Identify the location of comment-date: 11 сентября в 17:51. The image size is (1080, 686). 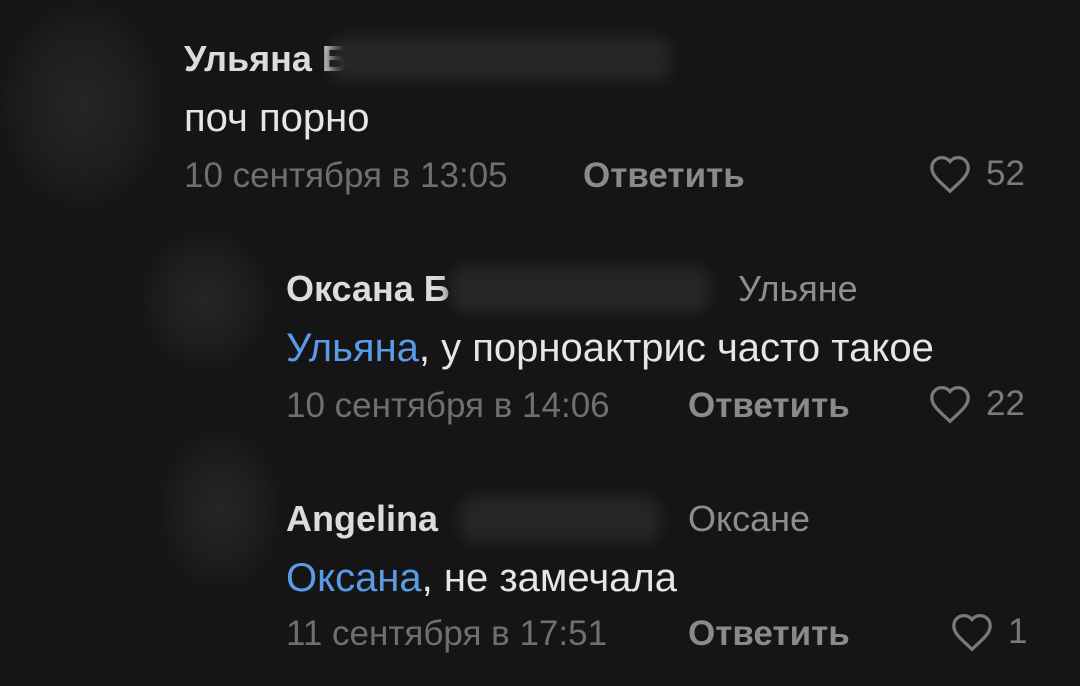
(447, 633).